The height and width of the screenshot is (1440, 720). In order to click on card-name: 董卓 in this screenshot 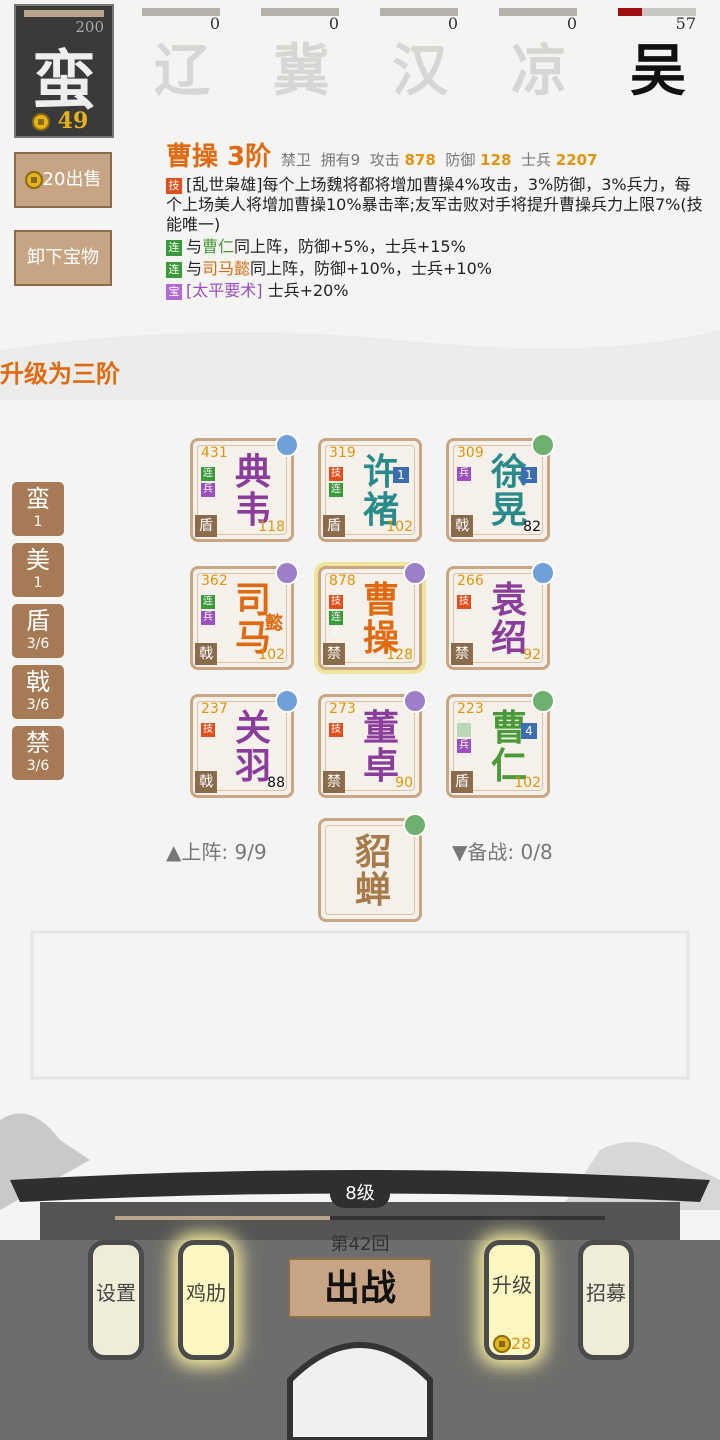, I will do `click(381, 747)`.